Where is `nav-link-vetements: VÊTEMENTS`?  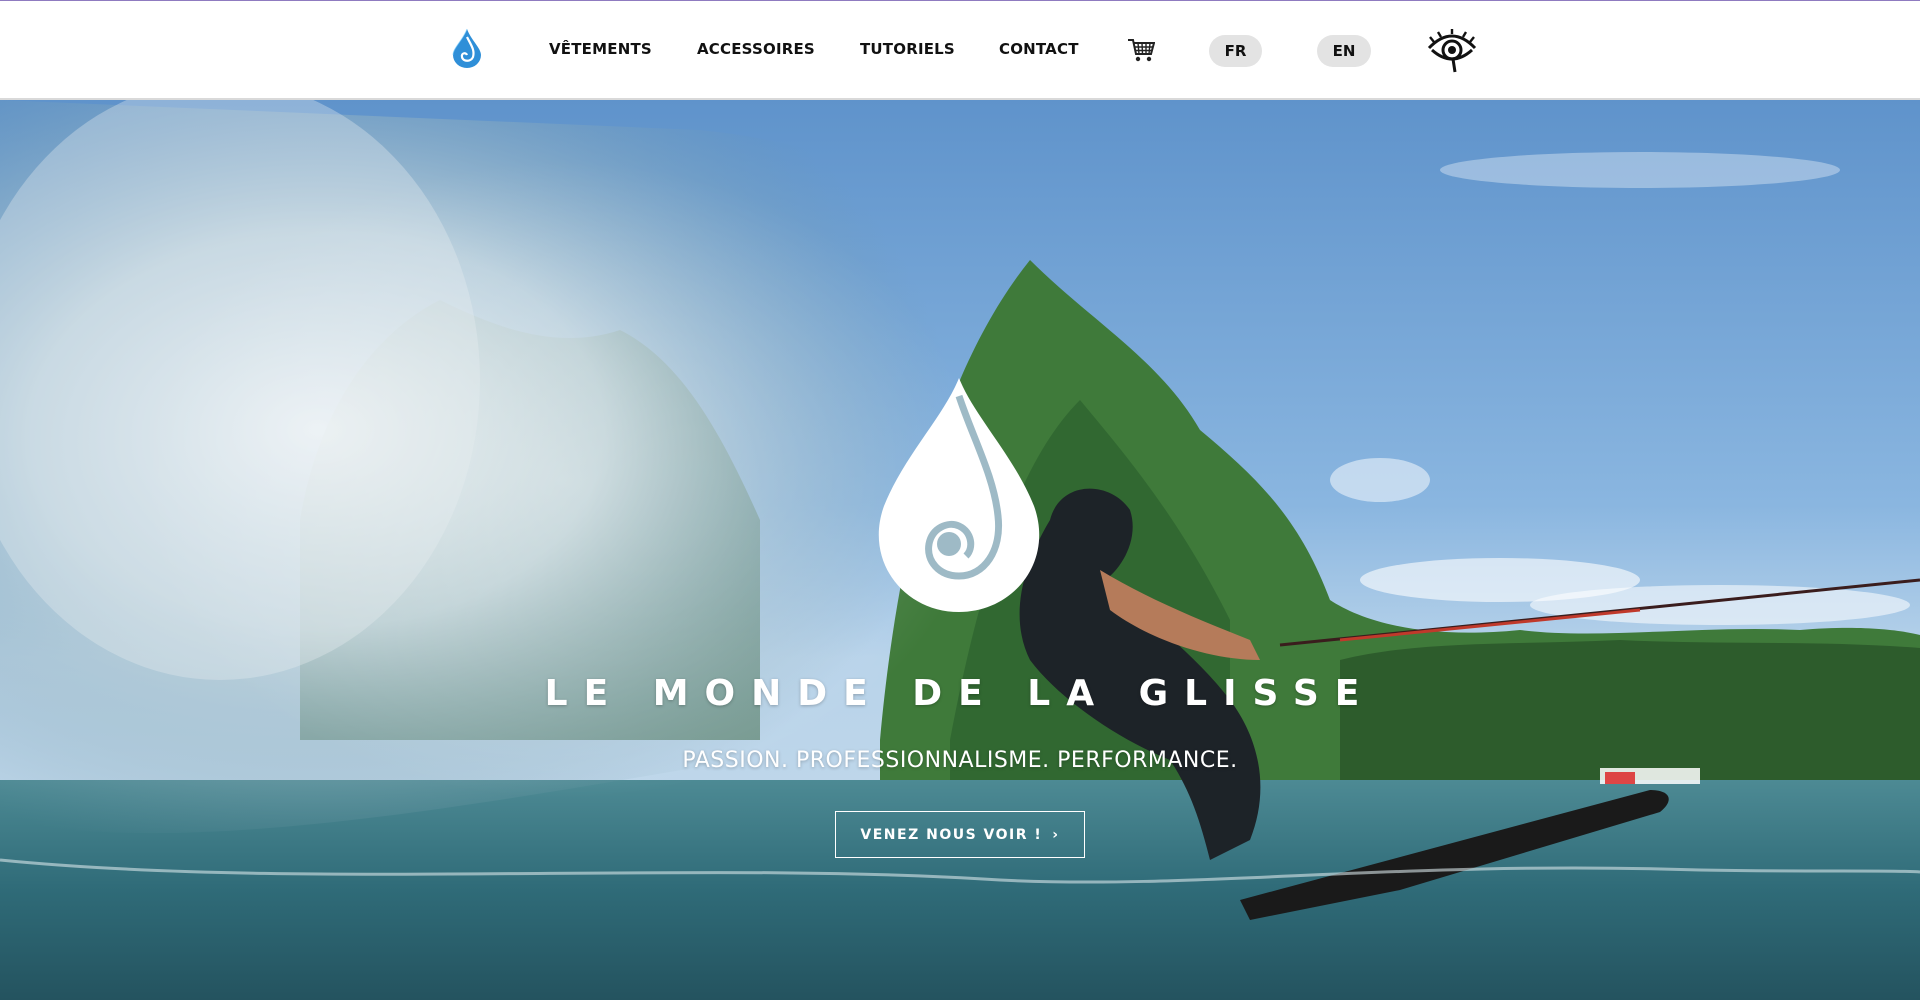 nav-link-vetements: VÊTEMENTS is located at coordinates (600, 49).